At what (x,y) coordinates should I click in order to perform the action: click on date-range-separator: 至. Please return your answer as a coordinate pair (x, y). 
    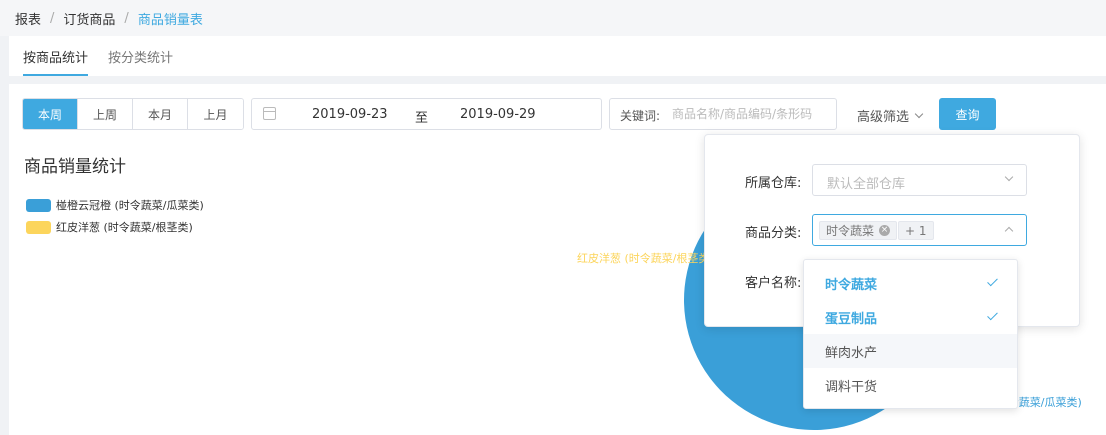
    Looking at the image, I should click on (422, 118).